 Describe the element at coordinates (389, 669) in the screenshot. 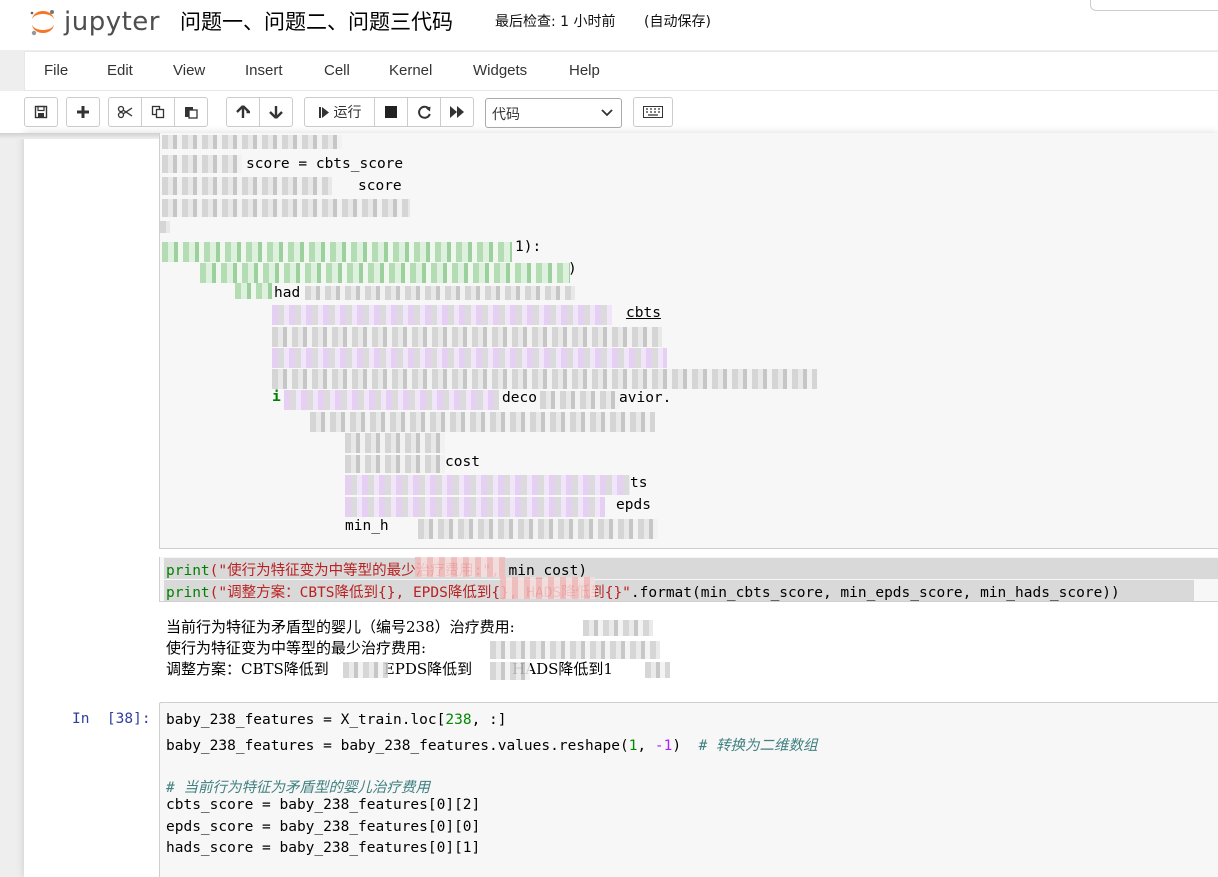

I see `output-line-3: 调整方案：CBTS降低到 EPDS降低到 HADS降低到1` at that location.